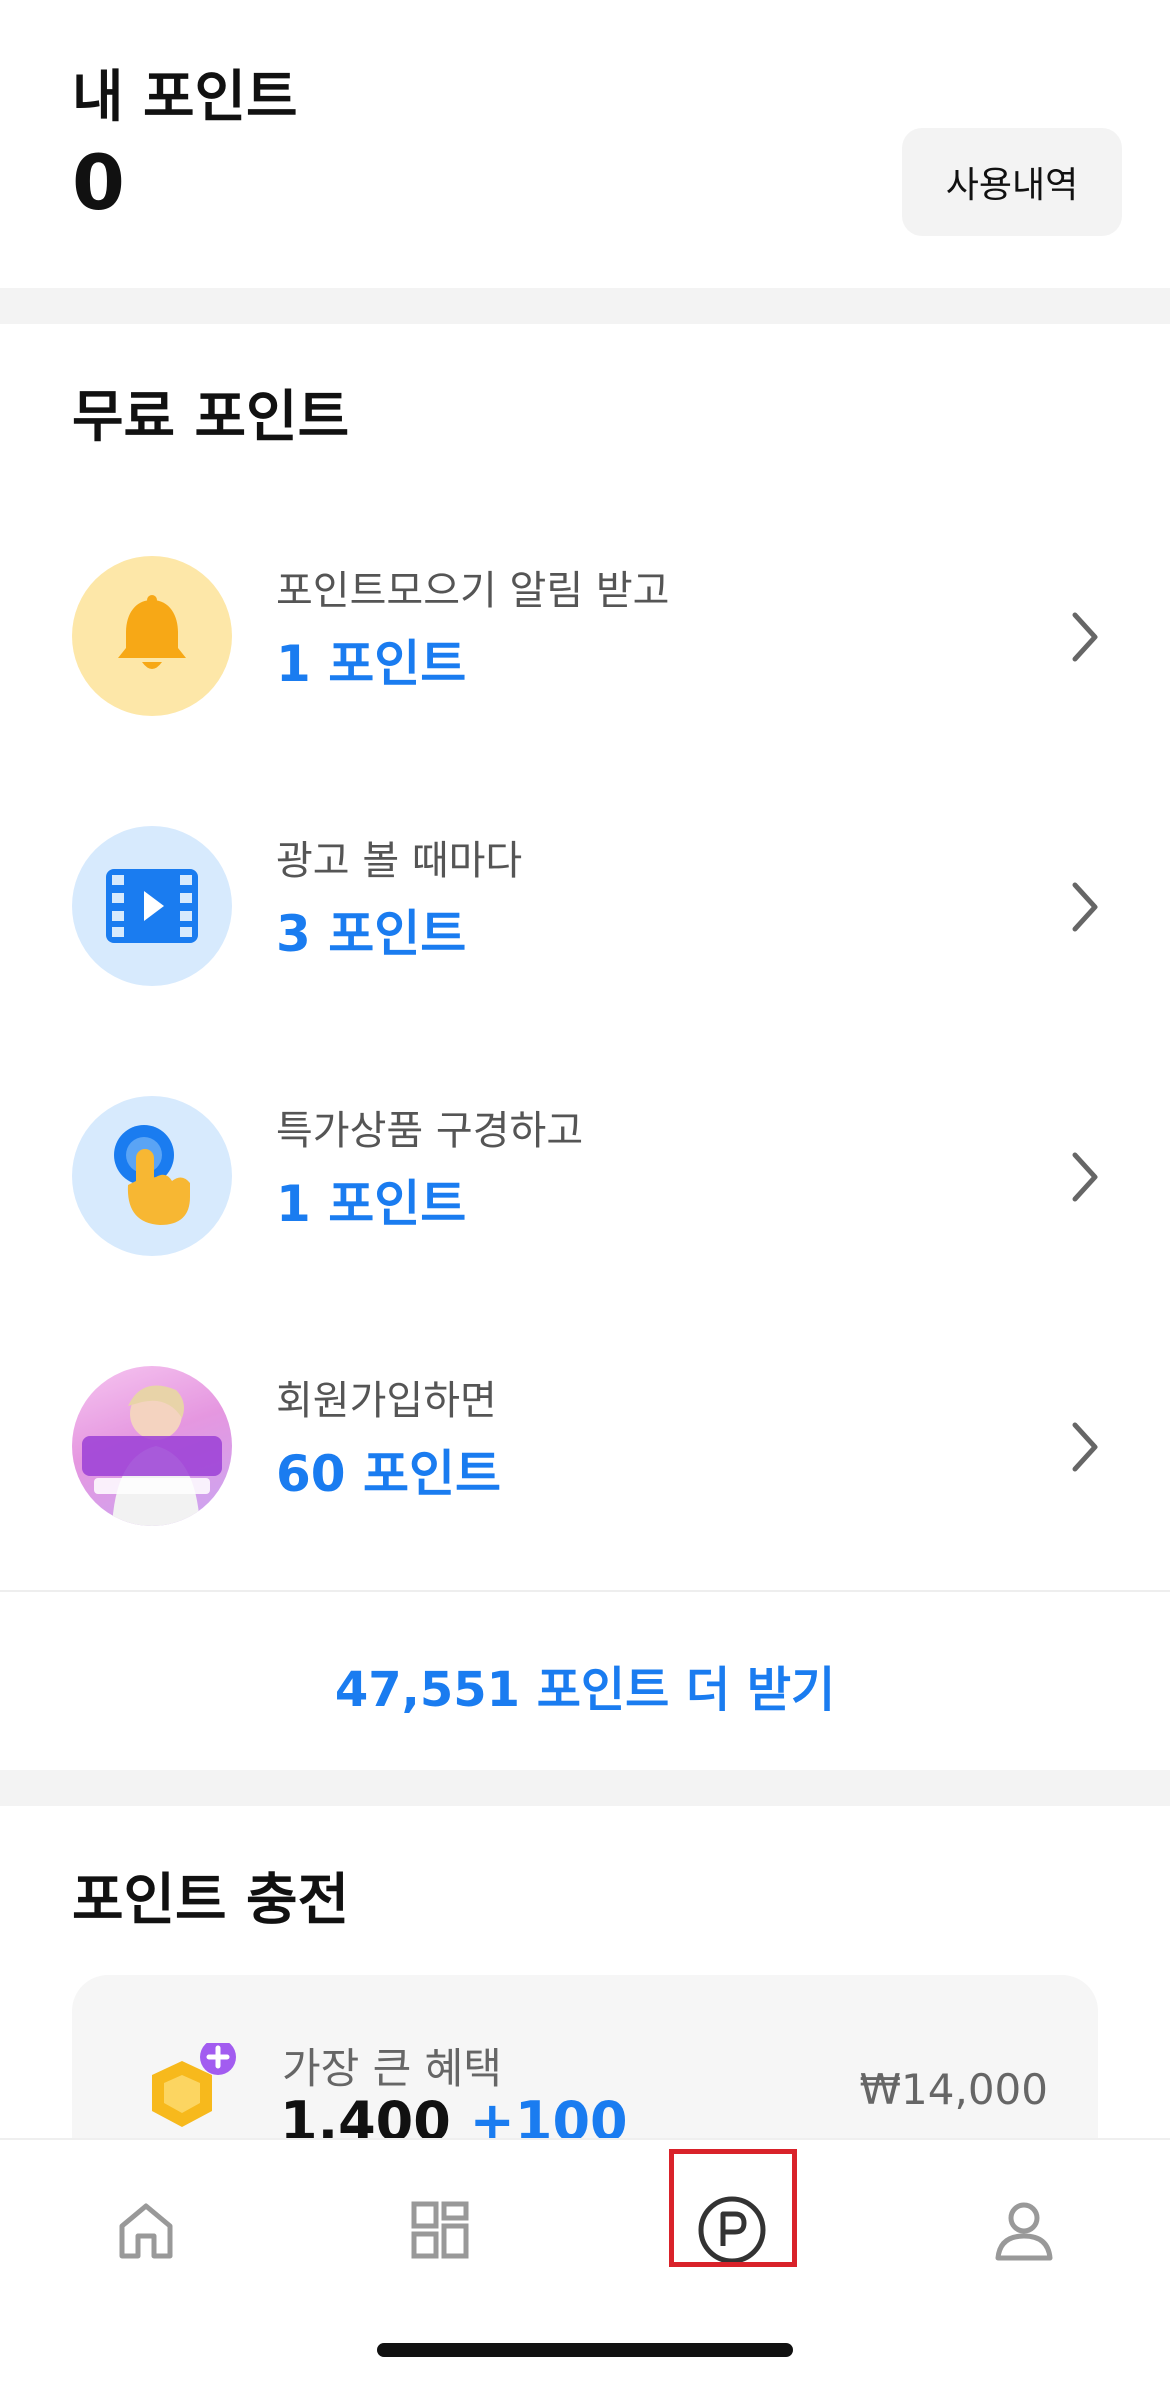 This screenshot has height=2383, width=1170. Describe the element at coordinates (392, 2068) in the screenshot. I see `charge-label: 가장 큰 혜택` at that location.